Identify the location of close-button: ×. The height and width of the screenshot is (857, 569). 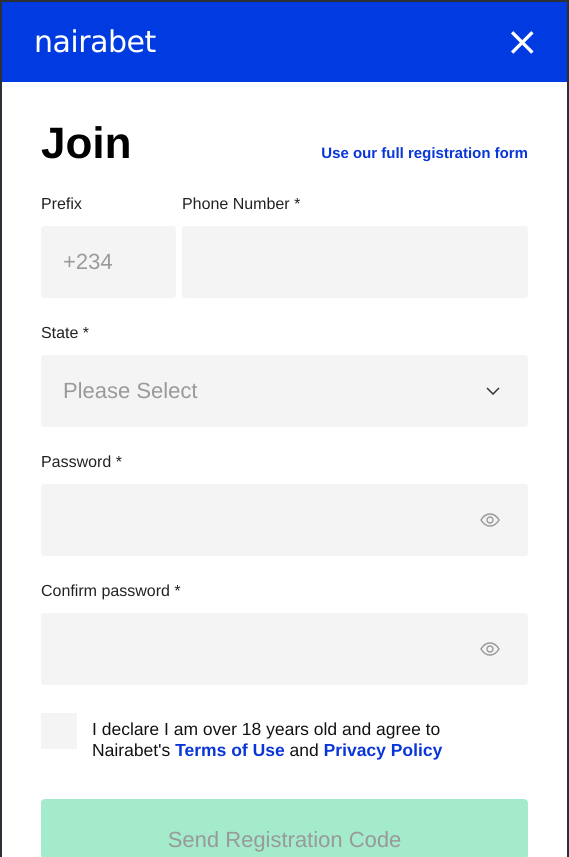
(522, 42).